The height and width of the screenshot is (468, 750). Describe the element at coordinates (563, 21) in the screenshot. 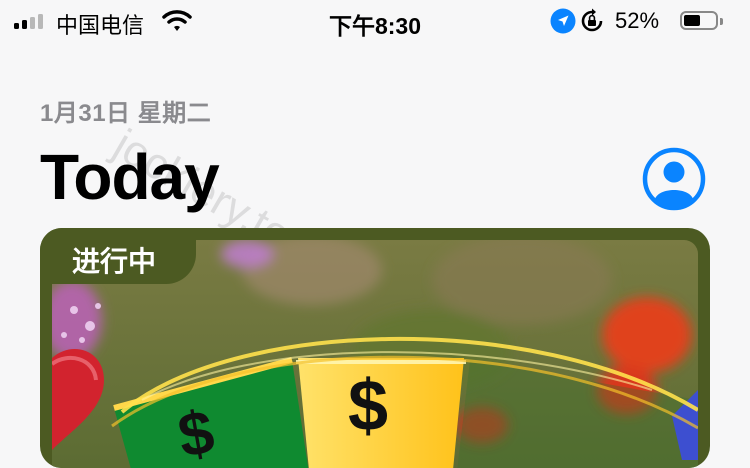

I see `location-arrow-icon` at that location.